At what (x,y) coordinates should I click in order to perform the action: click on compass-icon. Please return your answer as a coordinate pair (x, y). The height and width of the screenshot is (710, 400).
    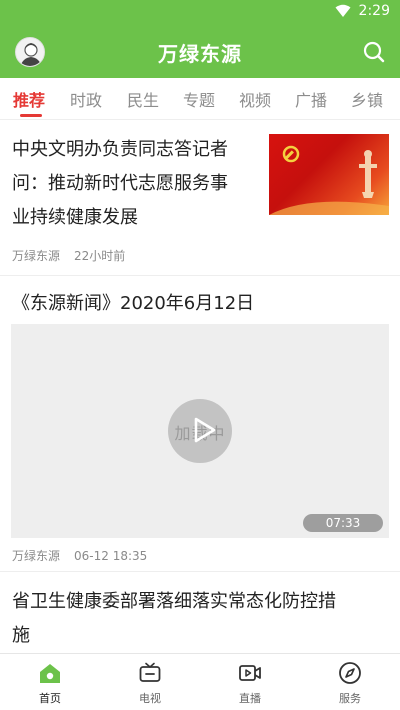
    Looking at the image, I should click on (350, 673).